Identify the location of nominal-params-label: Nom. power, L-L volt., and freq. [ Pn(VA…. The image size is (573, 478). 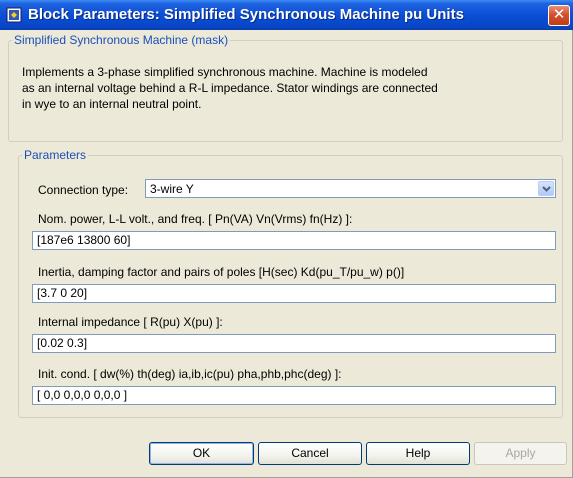
(195, 219).